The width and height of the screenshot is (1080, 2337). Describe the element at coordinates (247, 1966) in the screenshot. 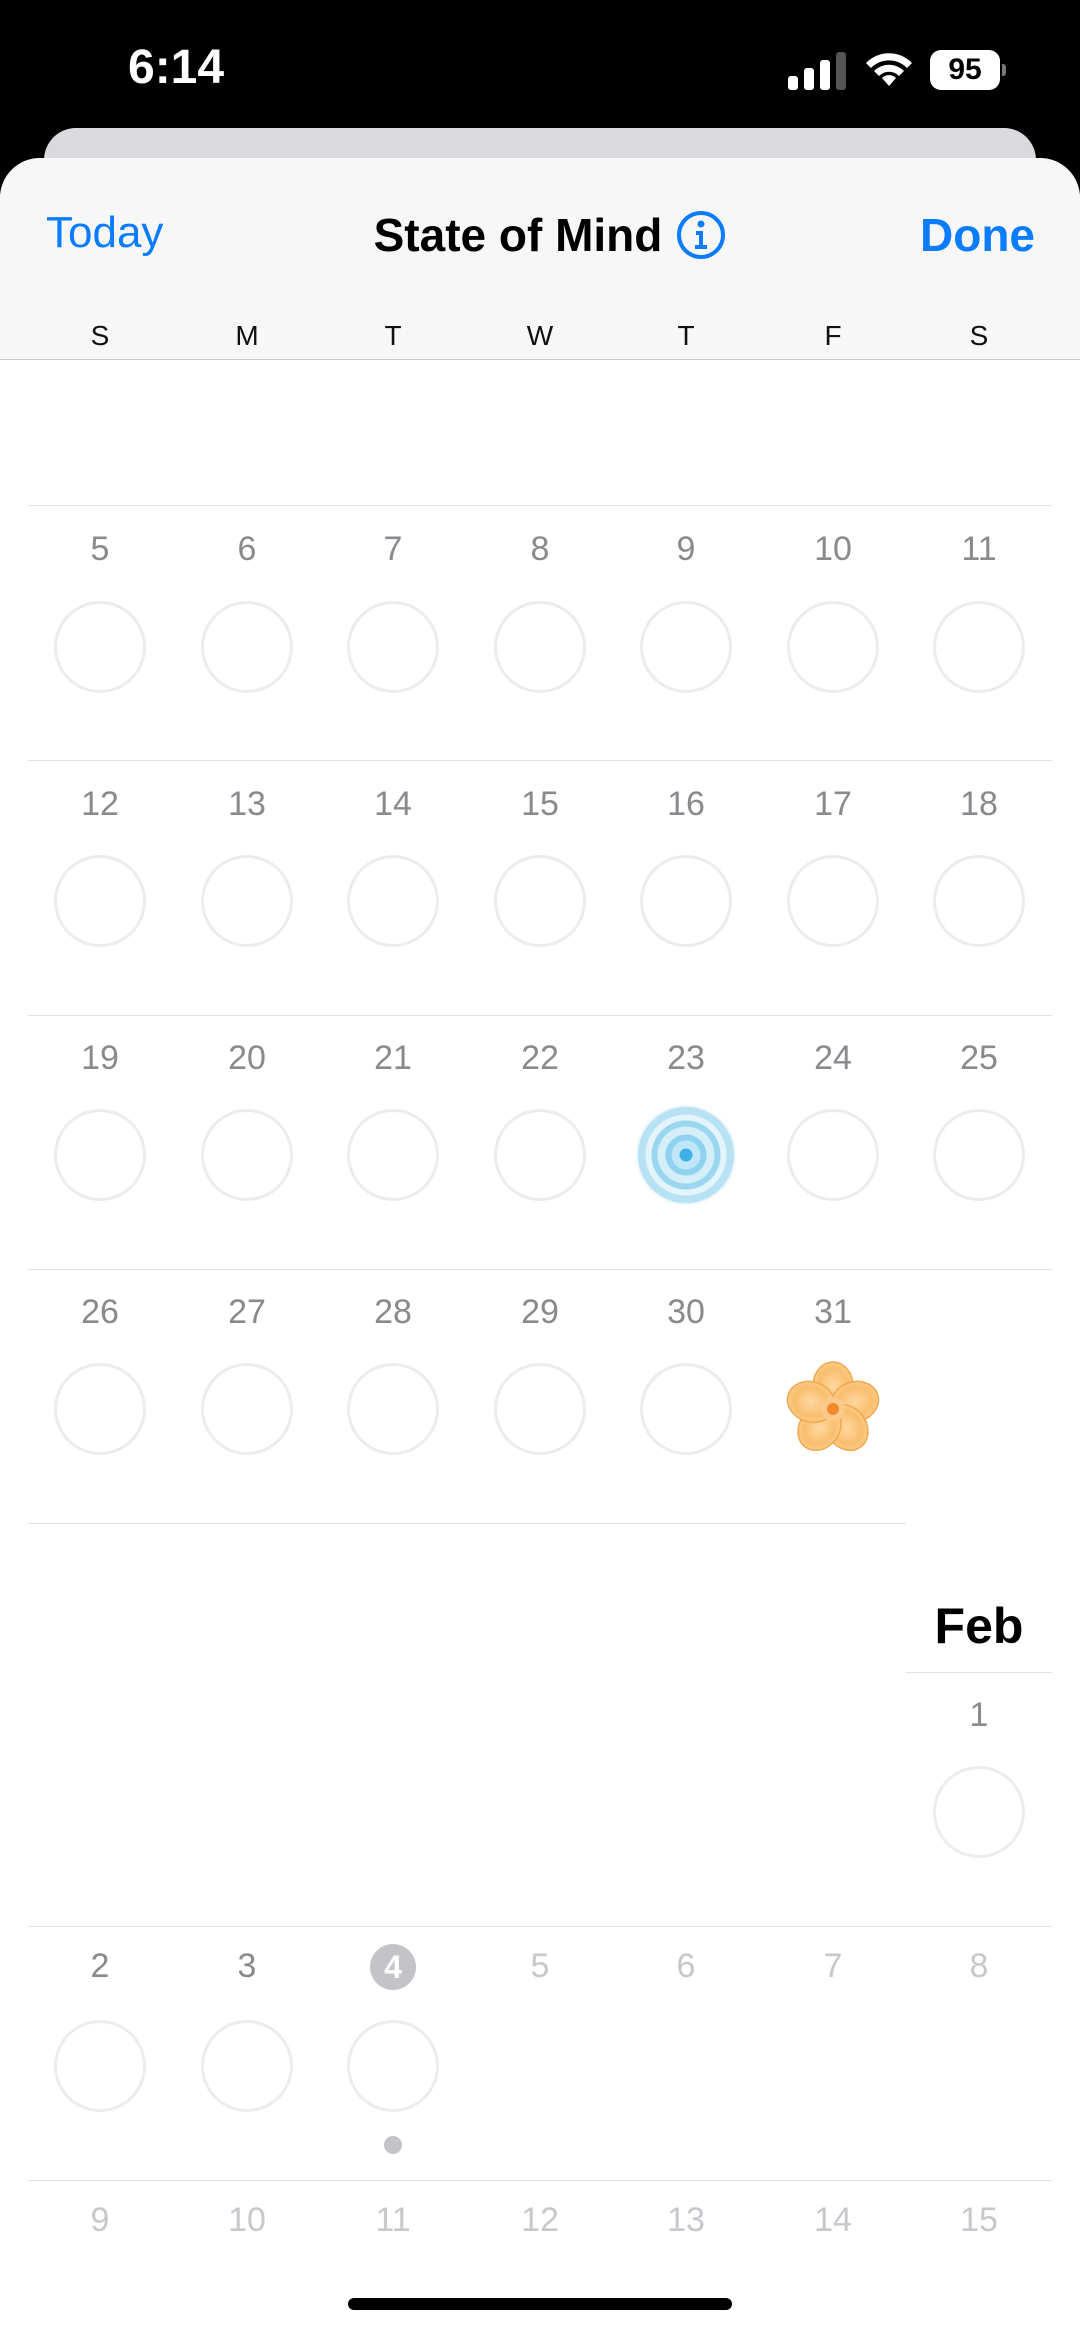

I see `day-number: 3` at that location.